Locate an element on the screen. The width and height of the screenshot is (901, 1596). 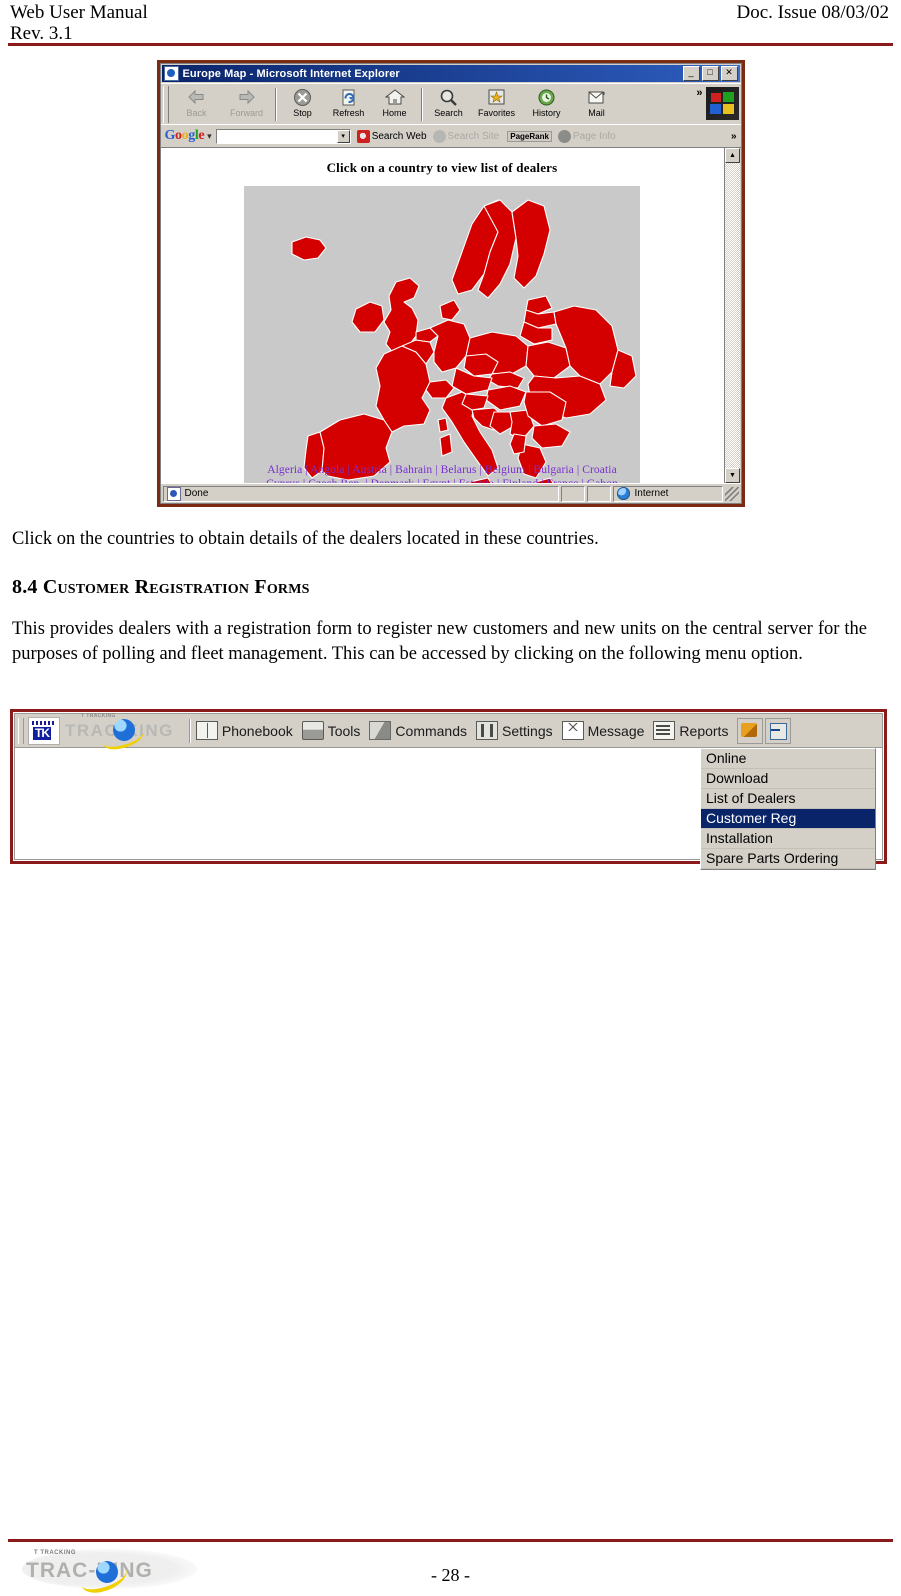
menu-label-settings: Settings is located at coordinates (527, 730).